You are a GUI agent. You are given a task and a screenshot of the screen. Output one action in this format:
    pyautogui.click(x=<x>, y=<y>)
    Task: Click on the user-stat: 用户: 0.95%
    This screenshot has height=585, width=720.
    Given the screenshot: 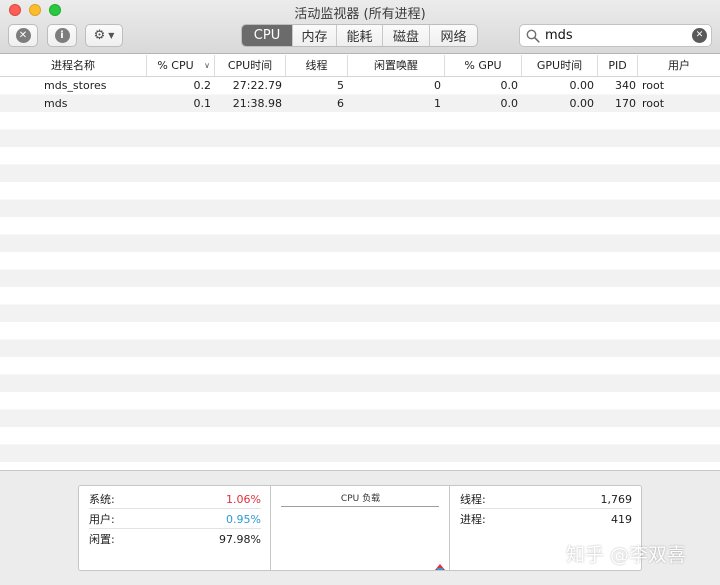 What is the action you would take?
    pyautogui.click(x=175, y=519)
    